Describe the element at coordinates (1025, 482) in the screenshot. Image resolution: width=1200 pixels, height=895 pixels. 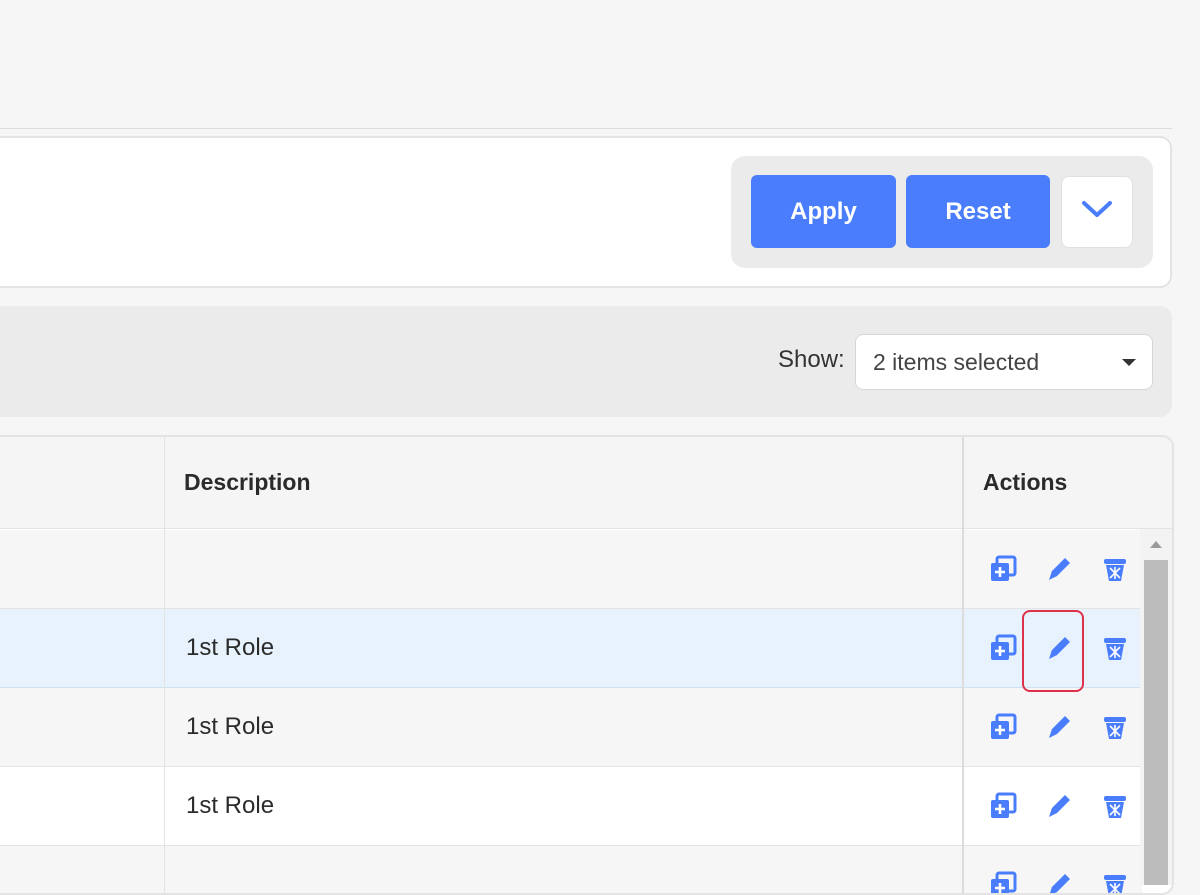
I see `header-actions: Actions` at that location.